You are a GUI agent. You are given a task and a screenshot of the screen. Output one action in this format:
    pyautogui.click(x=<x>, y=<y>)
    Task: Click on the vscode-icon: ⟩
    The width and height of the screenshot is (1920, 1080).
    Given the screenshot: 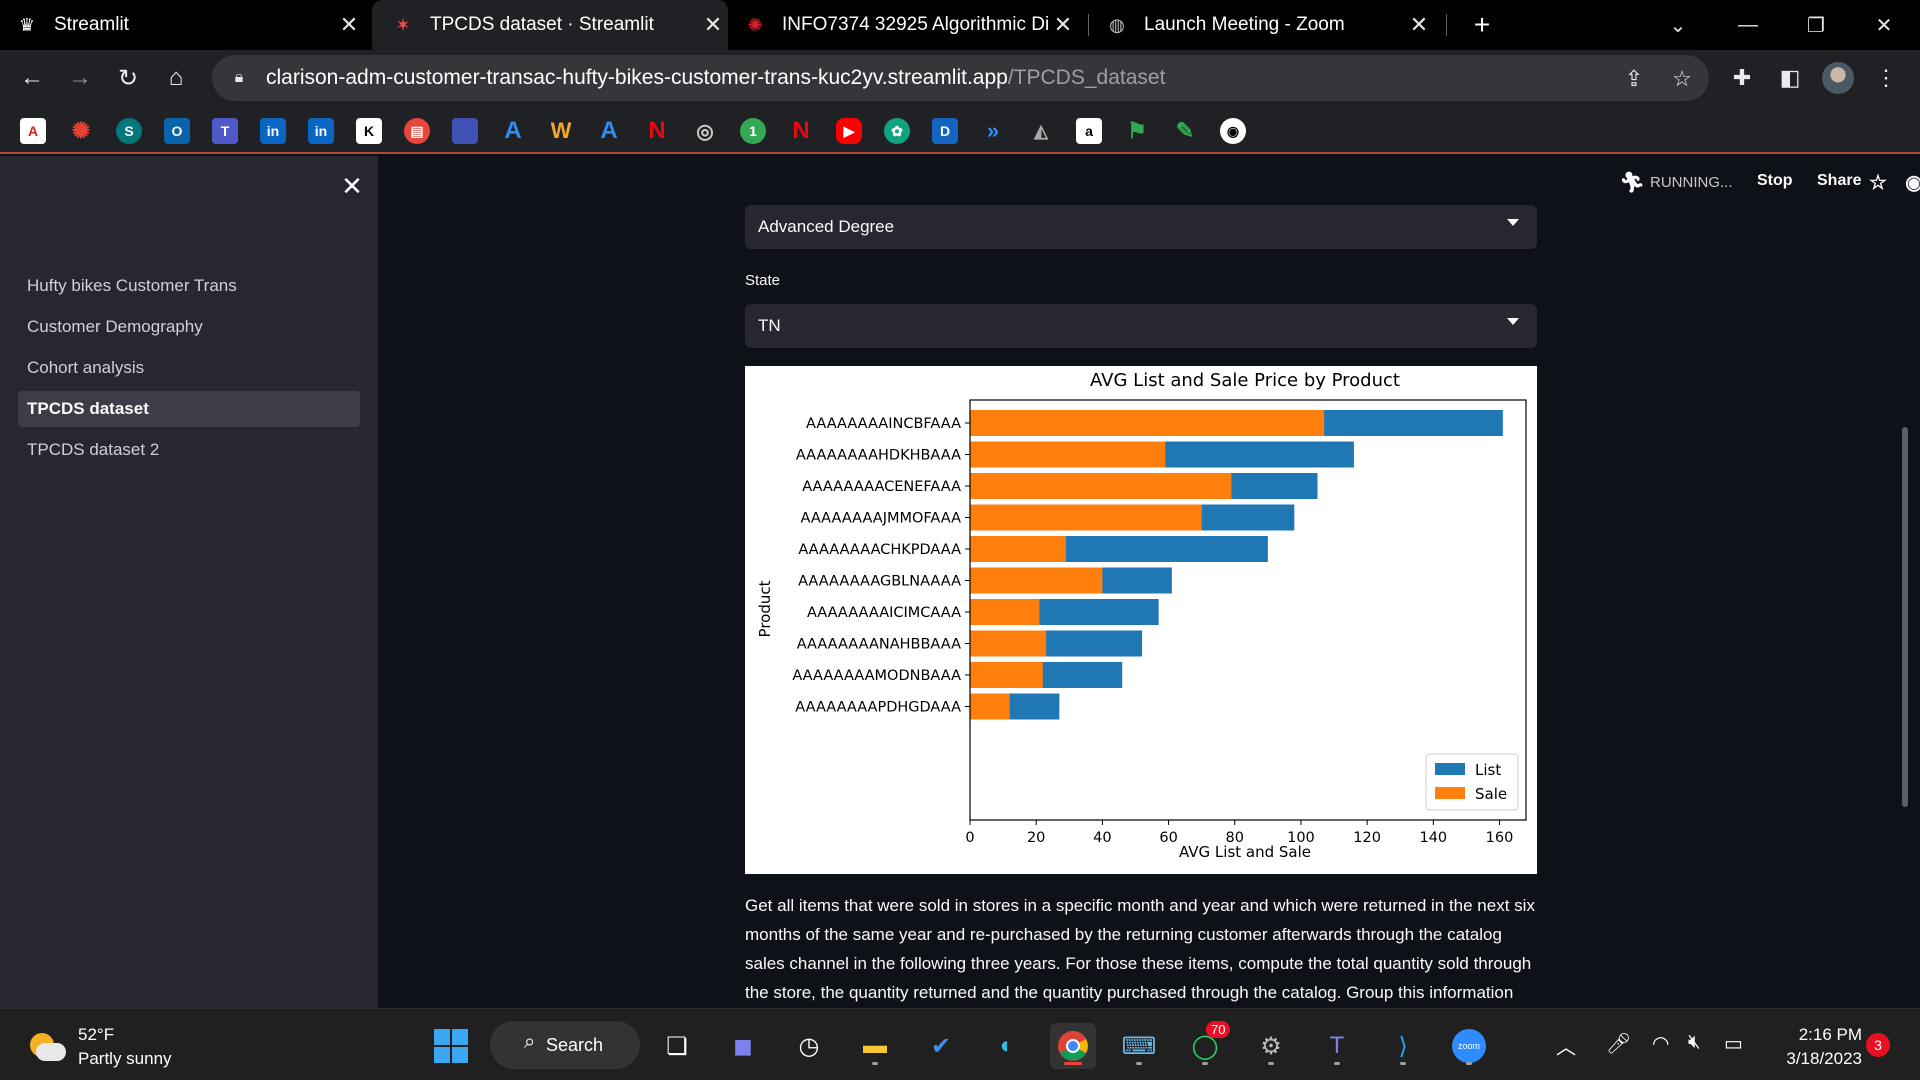 What is the action you would take?
    pyautogui.click(x=1403, y=1046)
    